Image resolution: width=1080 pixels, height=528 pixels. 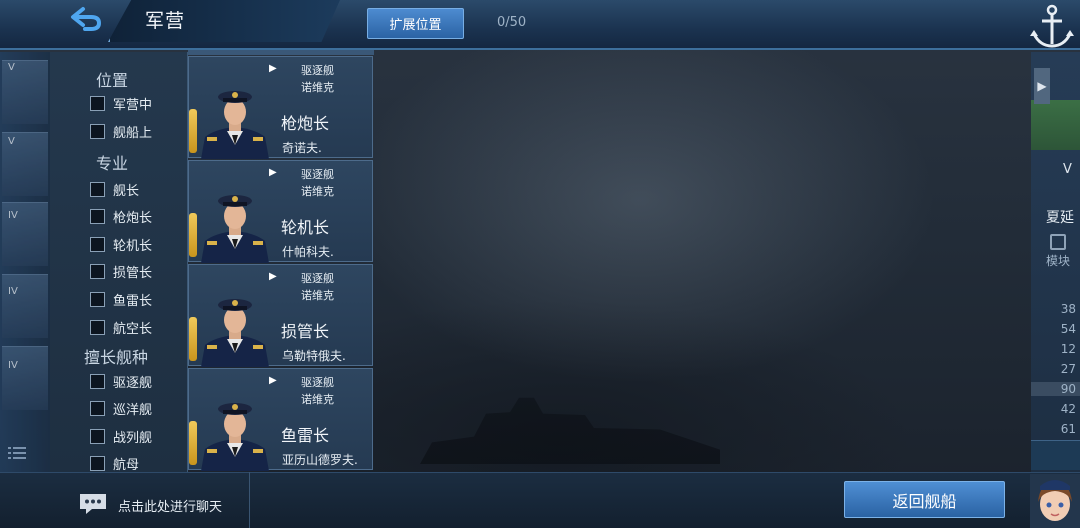 I want to click on crew-name: 什帕科夫., so click(x=308, y=252).